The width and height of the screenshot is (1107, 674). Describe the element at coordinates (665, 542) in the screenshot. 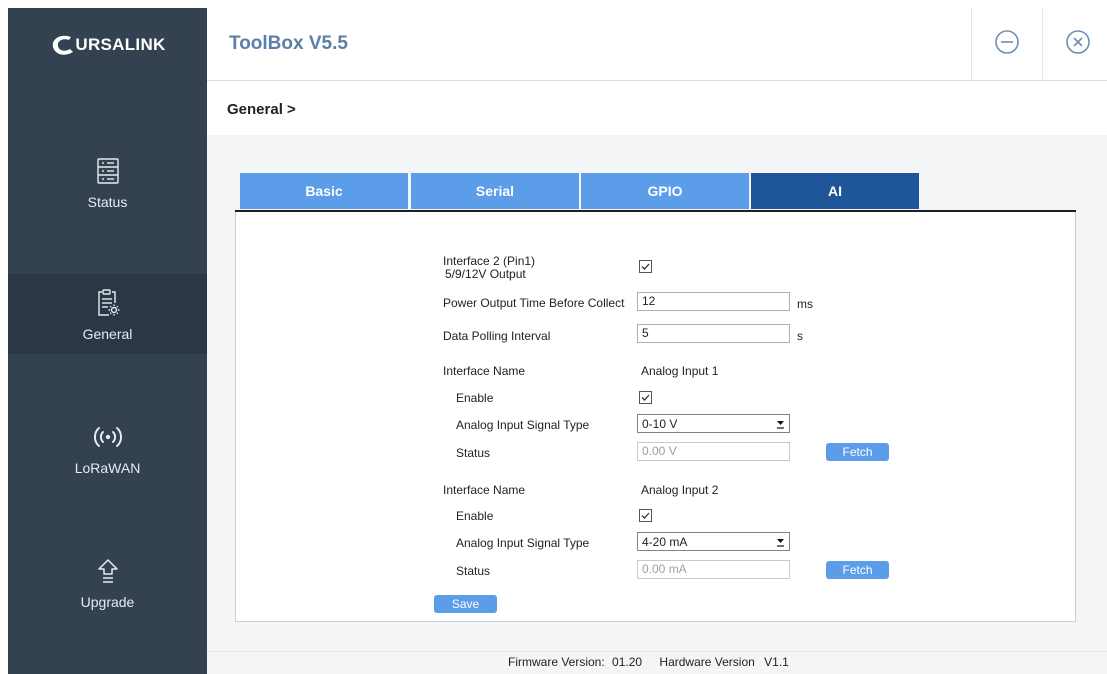

I see `select-value: 4-20 mA` at that location.